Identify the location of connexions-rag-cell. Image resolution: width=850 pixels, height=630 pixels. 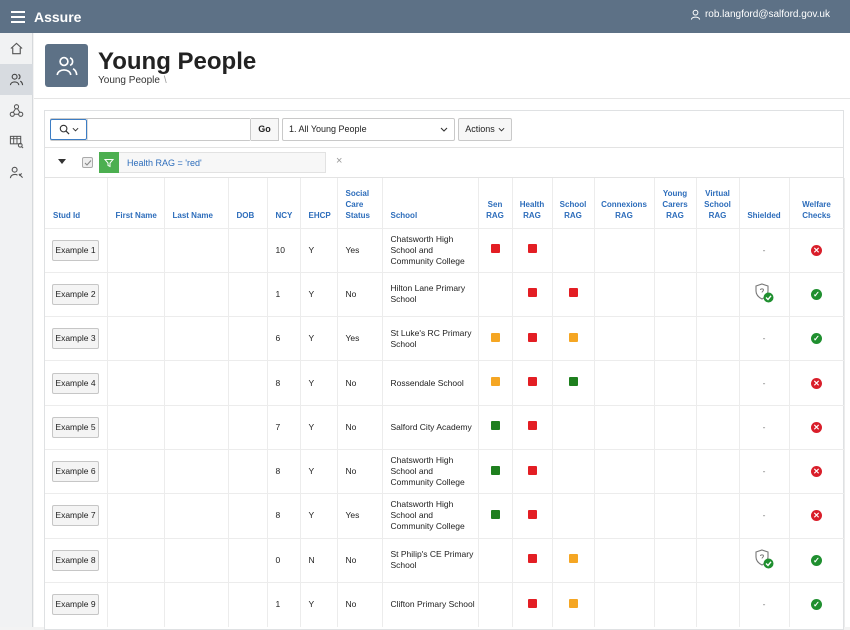
(624, 560).